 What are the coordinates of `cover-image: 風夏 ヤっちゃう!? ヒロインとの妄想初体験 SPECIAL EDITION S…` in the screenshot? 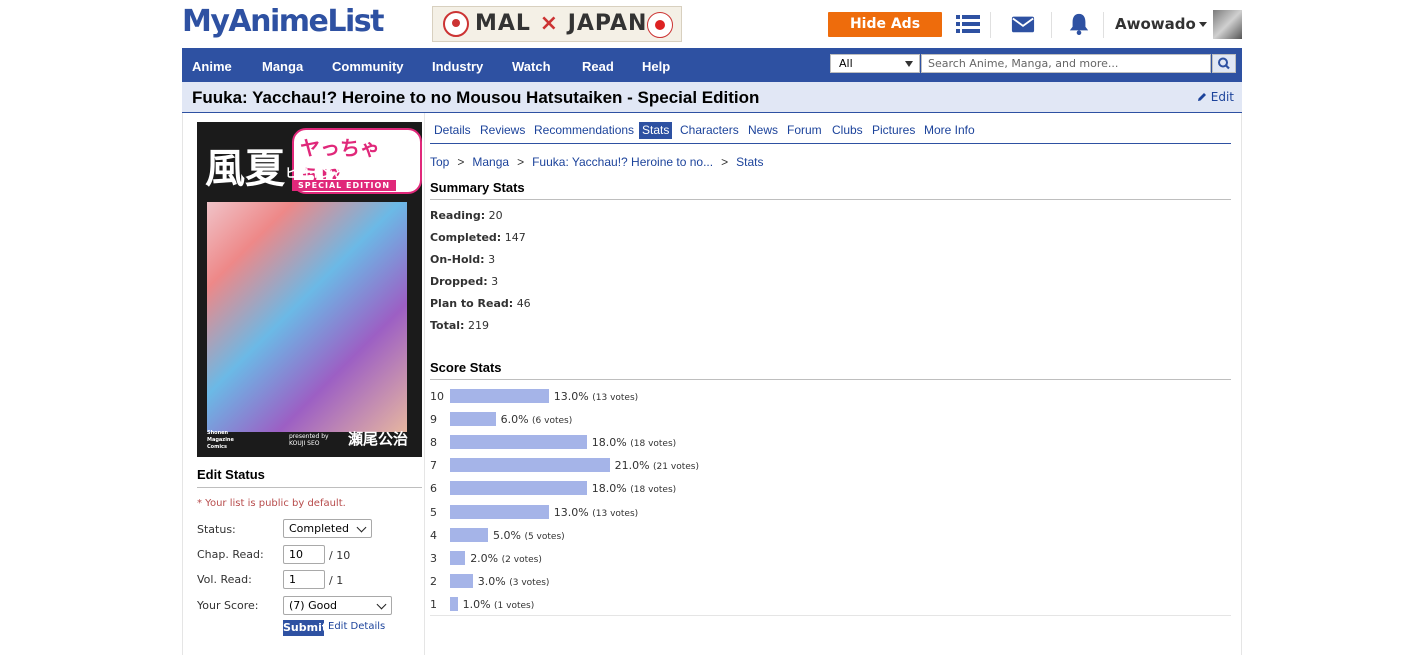 It's located at (309, 289).